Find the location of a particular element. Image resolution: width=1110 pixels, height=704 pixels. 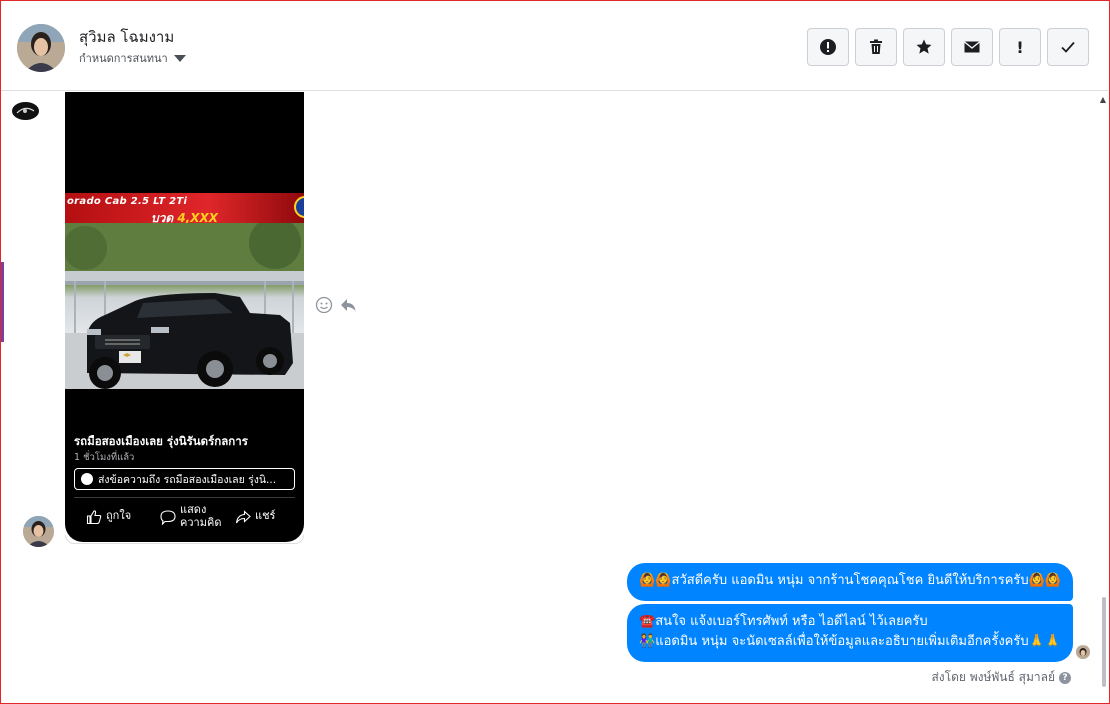

envelope-icon is located at coordinates (972, 47).